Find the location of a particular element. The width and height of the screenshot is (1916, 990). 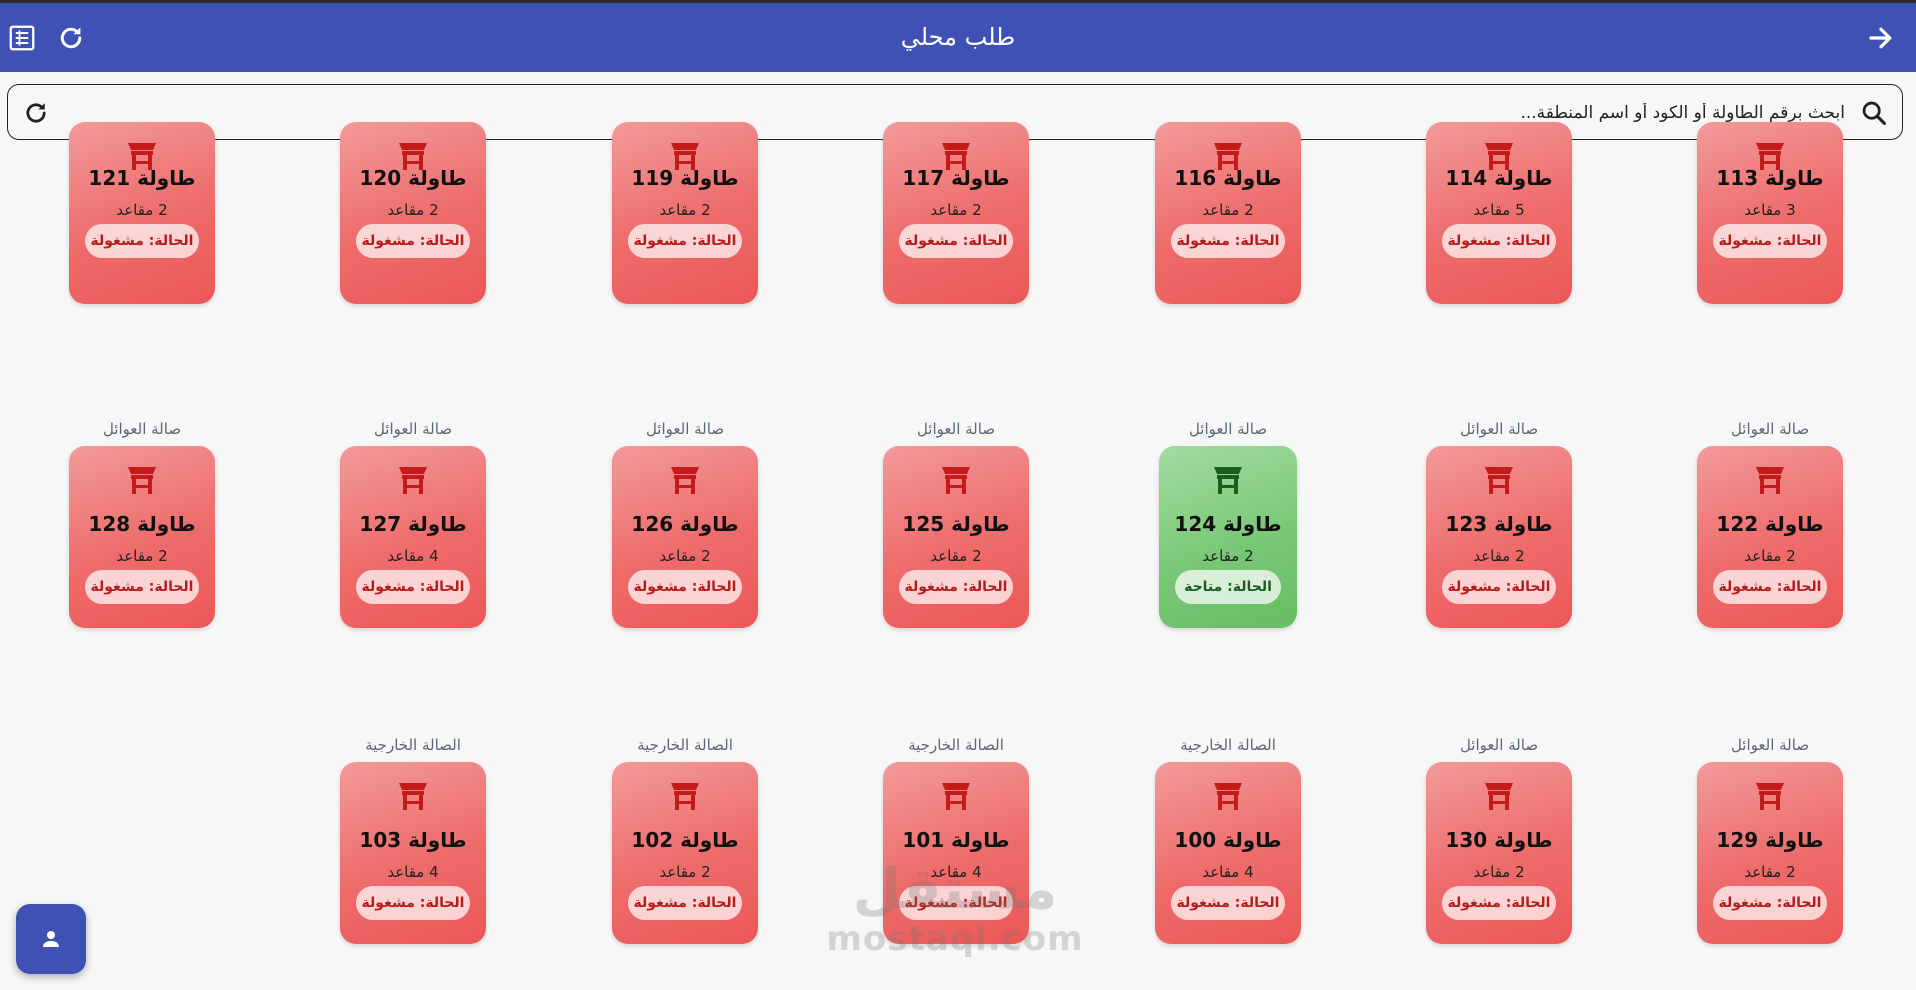

table-name: طاولة 103 is located at coordinates (413, 840).